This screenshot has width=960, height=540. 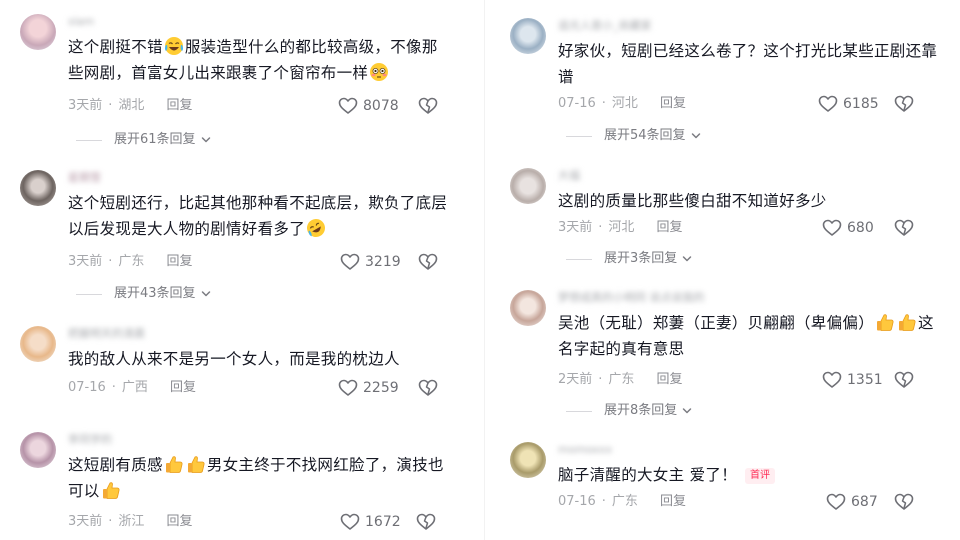 What do you see at coordinates (381, 106) in the screenshot?
I see `like-count: 8078` at bounding box center [381, 106].